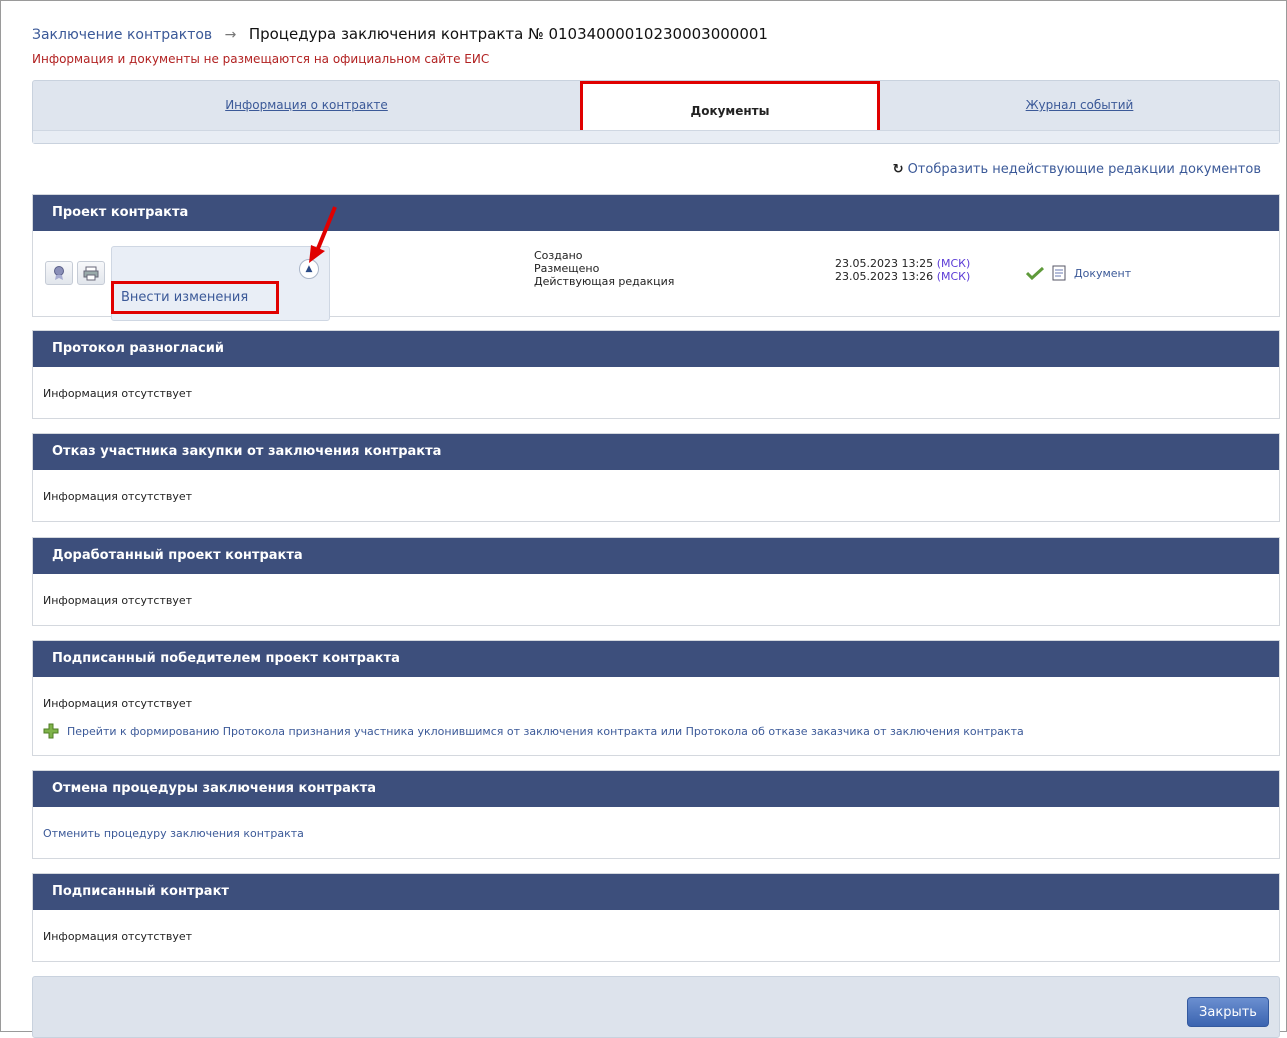 Image resolution: width=1287 pixels, height=1038 pixels. I want to click on section-title: Протокол разногласий, so click(656, 349).